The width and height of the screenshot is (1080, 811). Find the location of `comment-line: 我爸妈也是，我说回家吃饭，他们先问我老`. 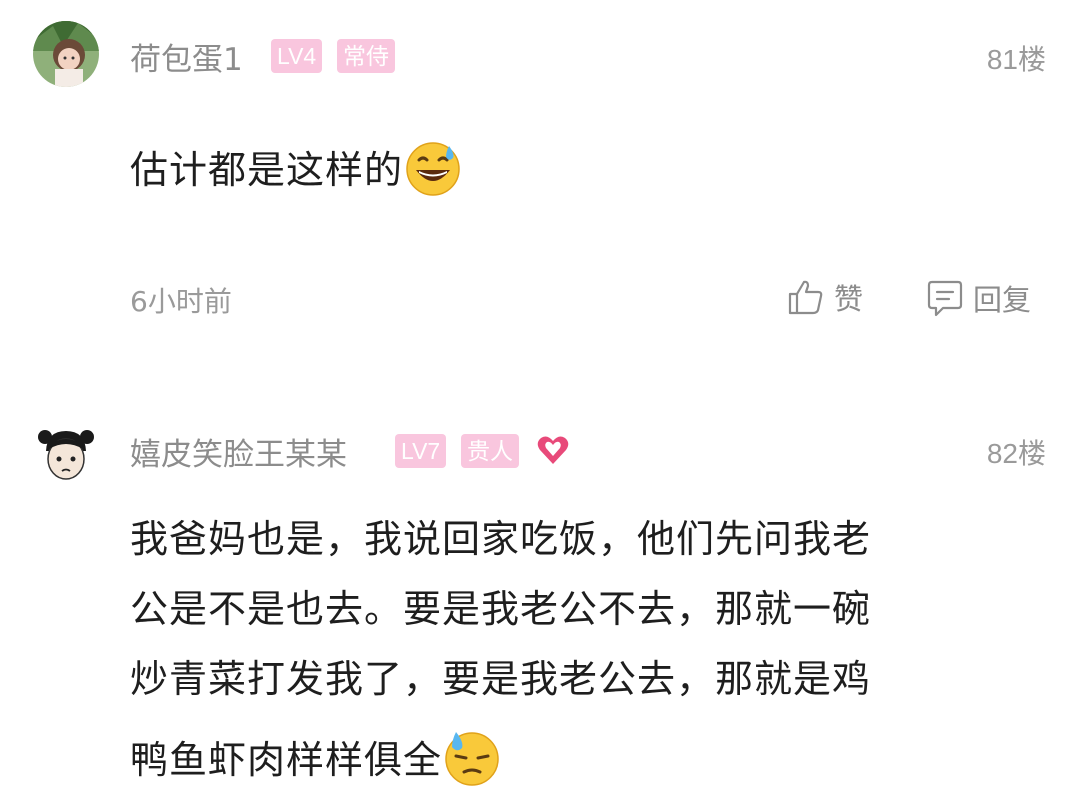

comment-line: 我爸妈也是，我说回家吃饭，他们先问我老 is located at coordinates (501, 539).